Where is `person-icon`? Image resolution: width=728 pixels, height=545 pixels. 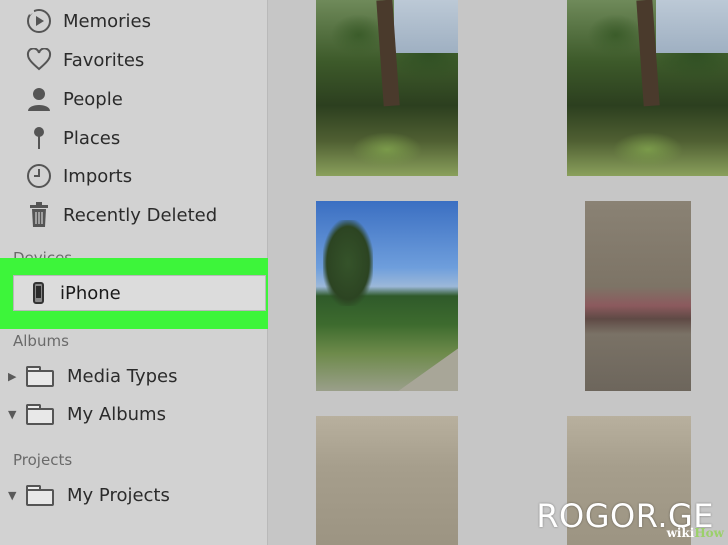
person-icon is located at coordinates (39, 99).